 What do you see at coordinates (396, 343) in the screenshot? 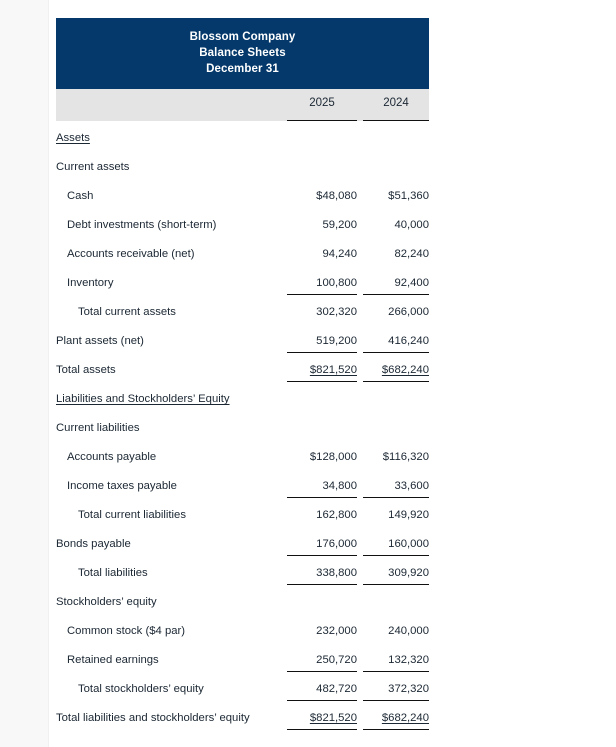
I see `row-value-2024: 416,240` at bounding box center [396, 343].